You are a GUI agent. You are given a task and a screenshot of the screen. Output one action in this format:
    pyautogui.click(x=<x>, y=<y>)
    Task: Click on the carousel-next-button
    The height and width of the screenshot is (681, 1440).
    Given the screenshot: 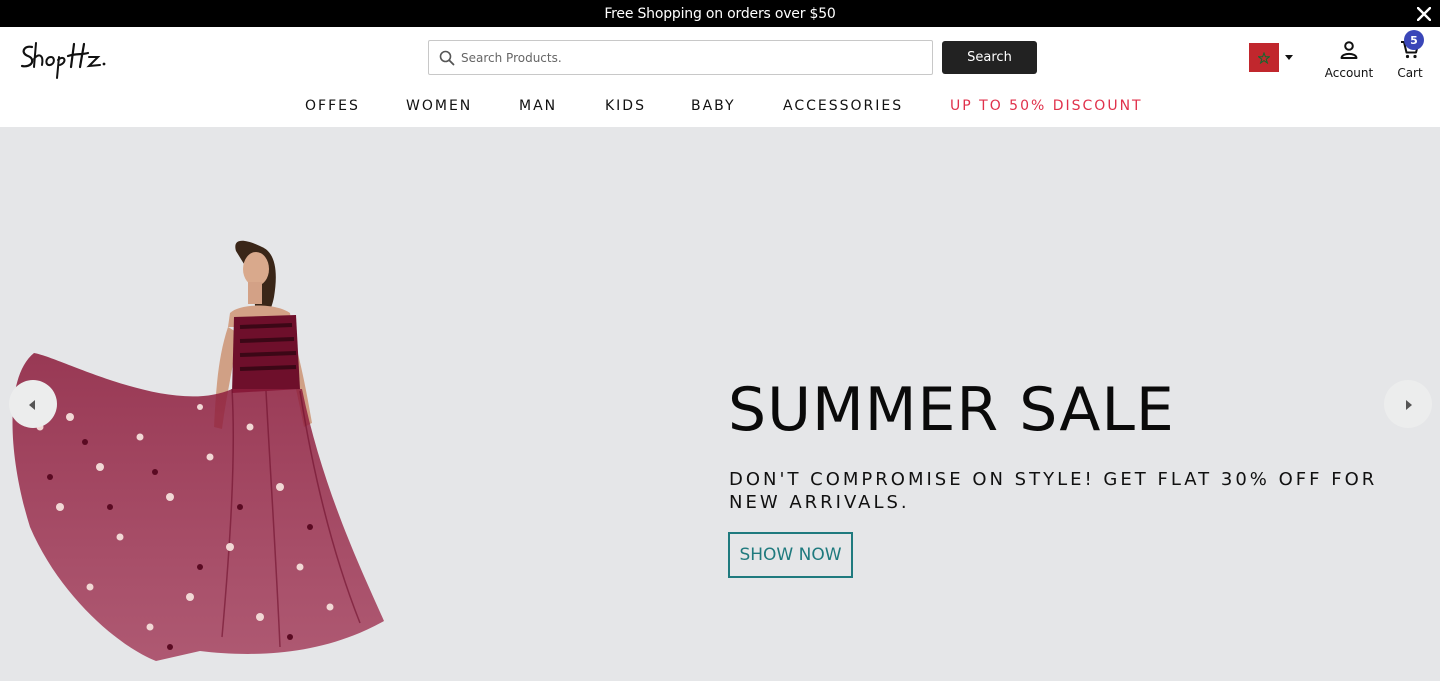 What is the action you would take?
    pyautogui.click(x=1408, y=404)
    